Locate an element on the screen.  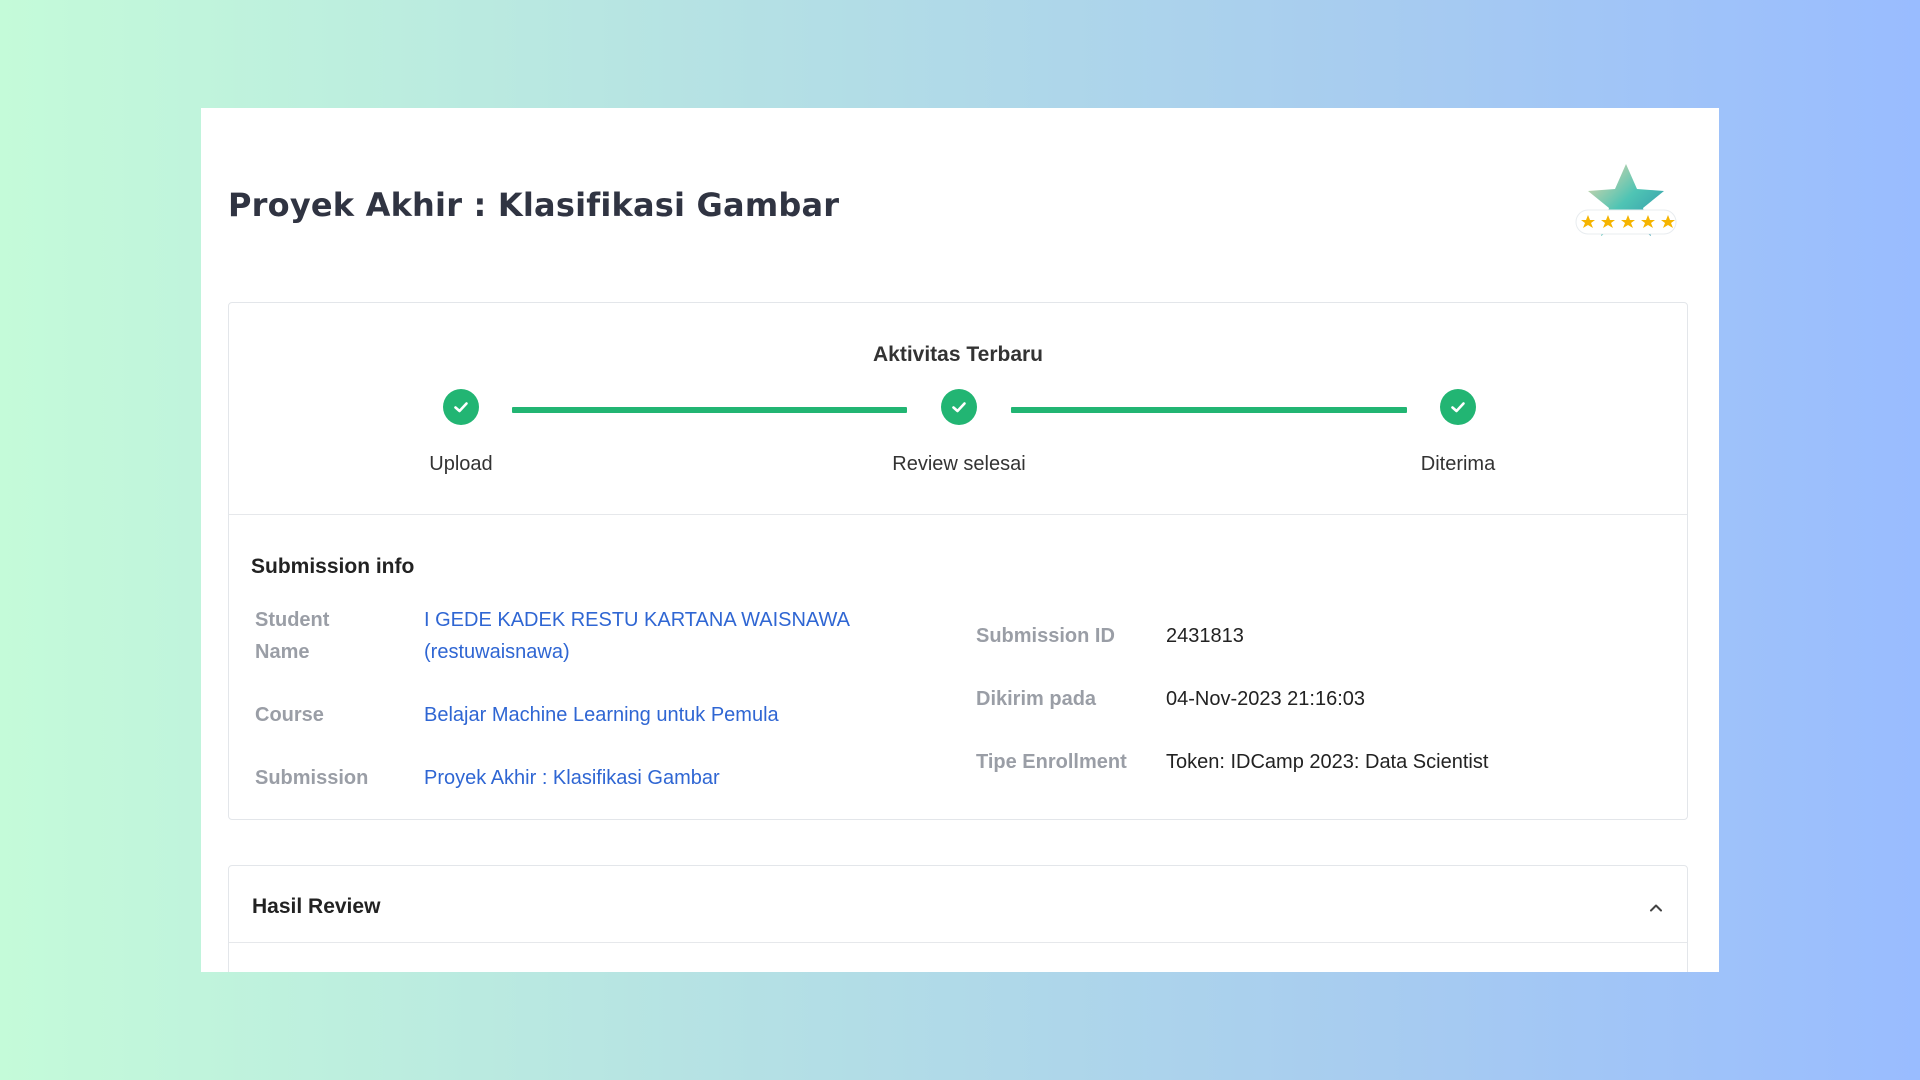
course-link: Belajar Machine Learning untuk Pemula is located at coordinates (601, 715).